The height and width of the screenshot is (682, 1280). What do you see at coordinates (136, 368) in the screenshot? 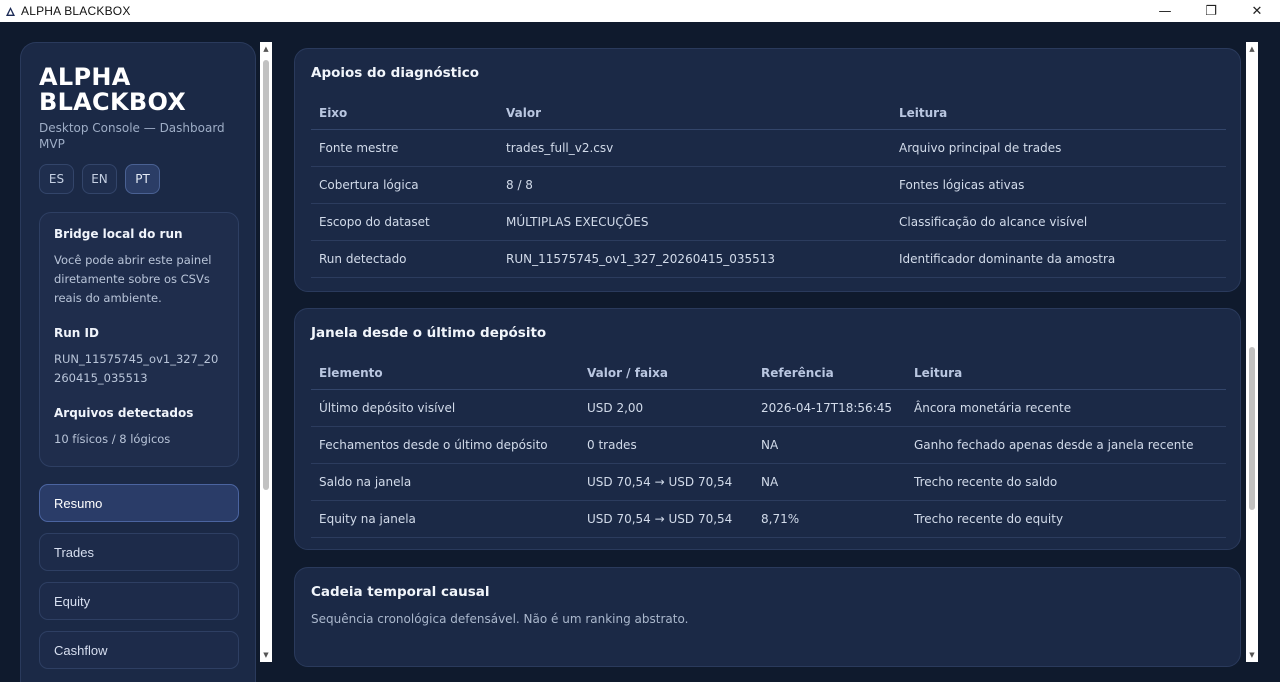
I see `run-id-value: RUN_11575745_ov1_327_20260415_035513` at bounding box center [136, 368].